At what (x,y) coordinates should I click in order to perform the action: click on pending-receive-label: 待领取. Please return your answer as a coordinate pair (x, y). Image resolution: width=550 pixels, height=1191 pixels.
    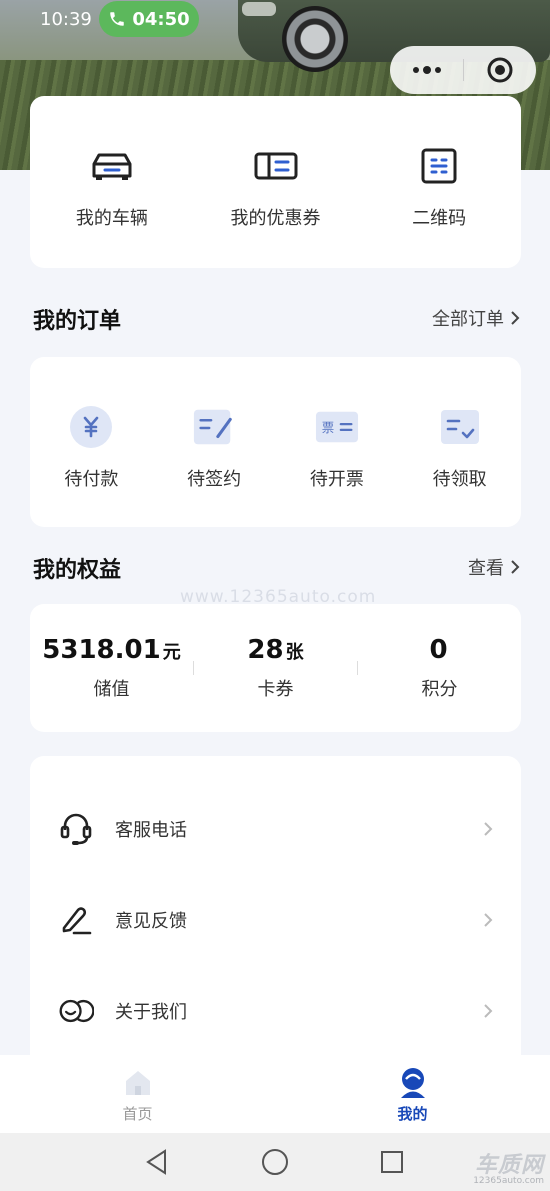
    Looking at the image, I should click on (459, 479).